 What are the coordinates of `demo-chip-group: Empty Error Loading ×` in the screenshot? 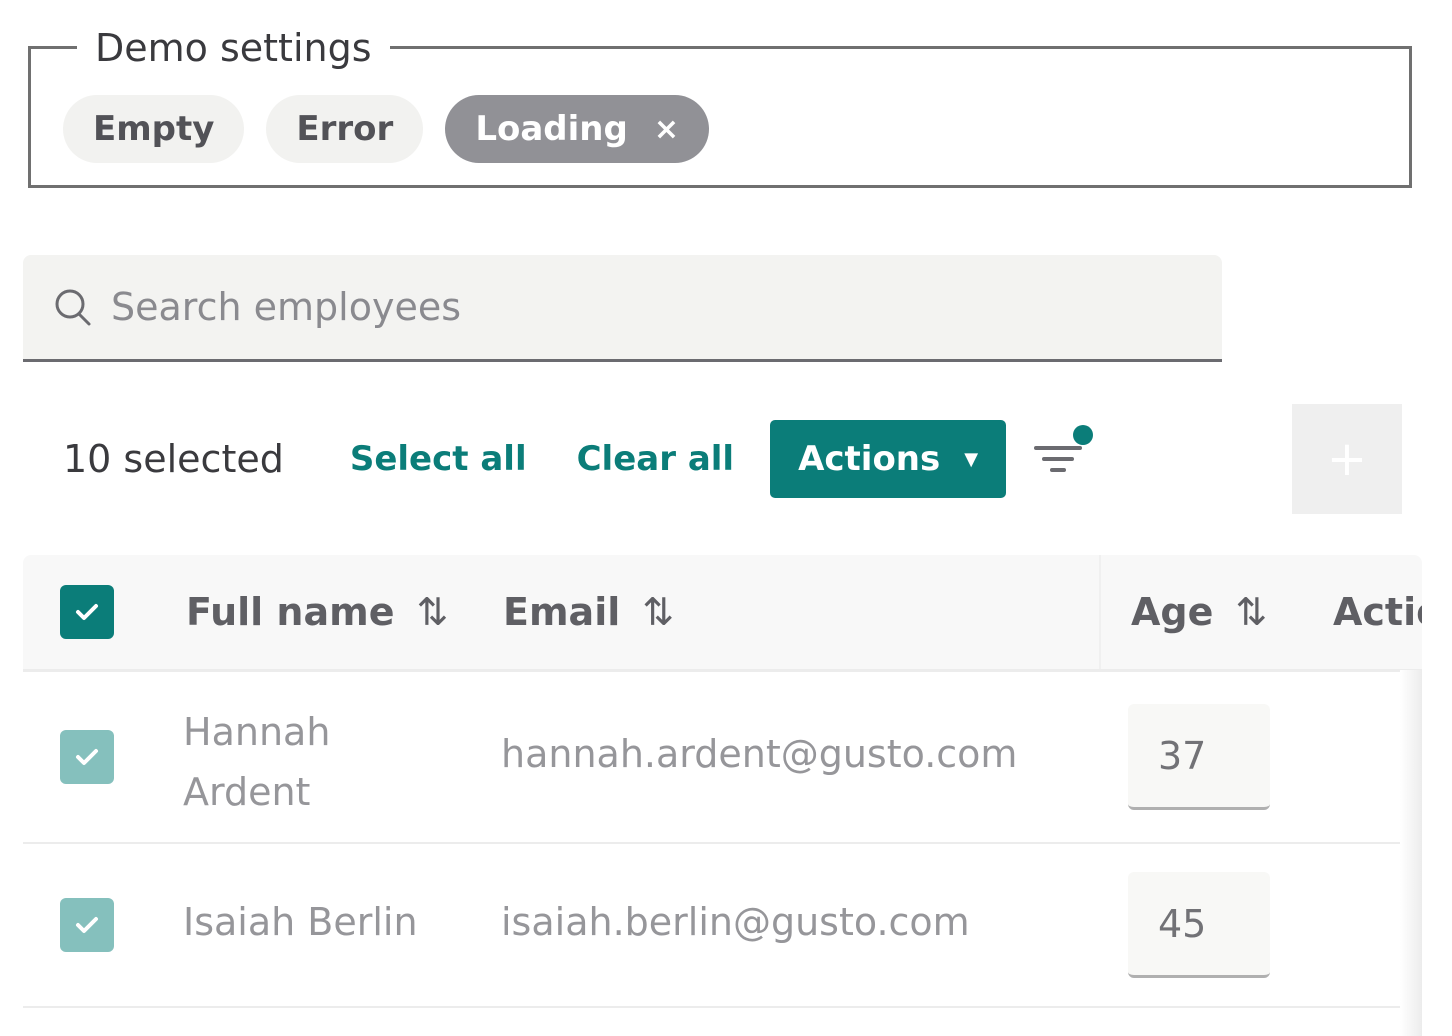 It's located at (386, 129).